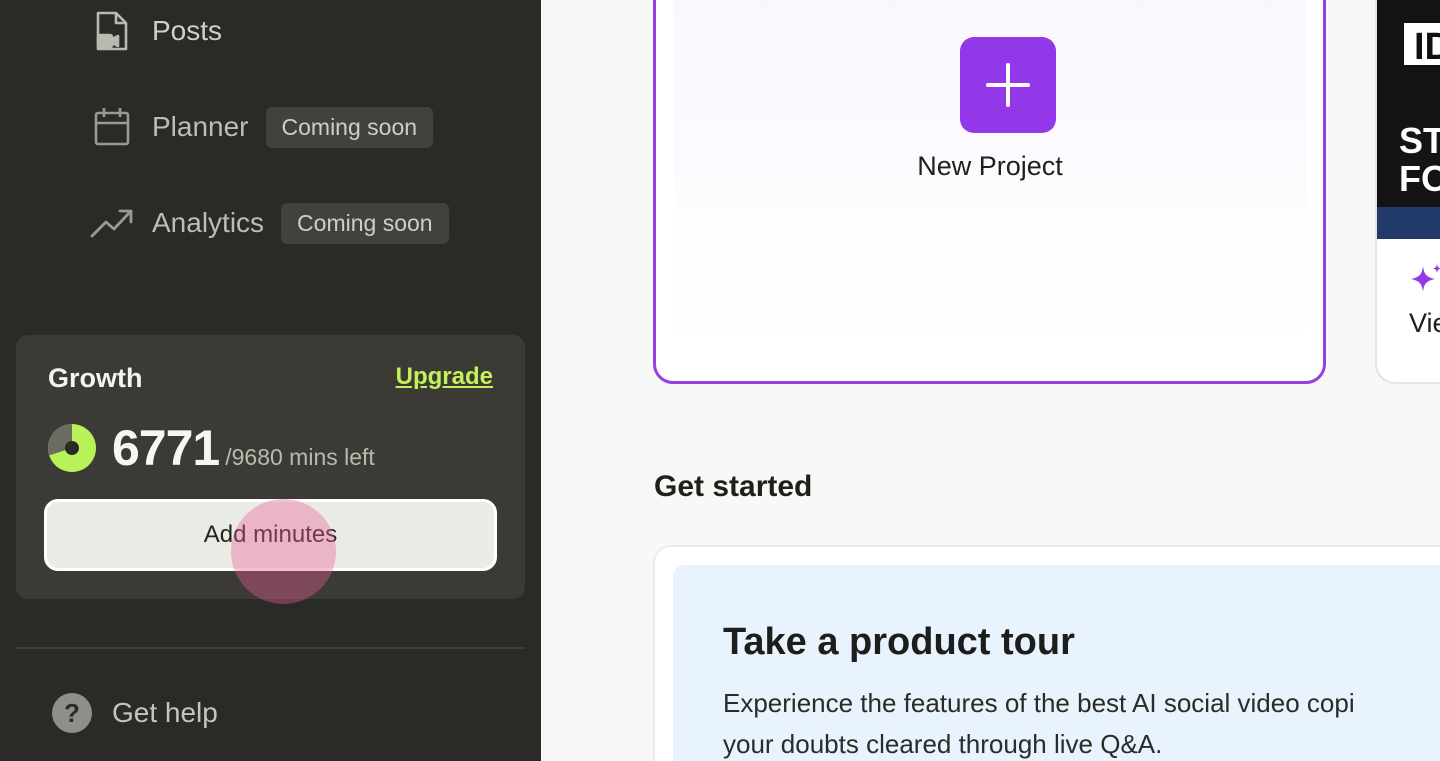  Describe the element at coordinates (733, 486) in the screenshot. I see `get-started-title: Get started` at that location.